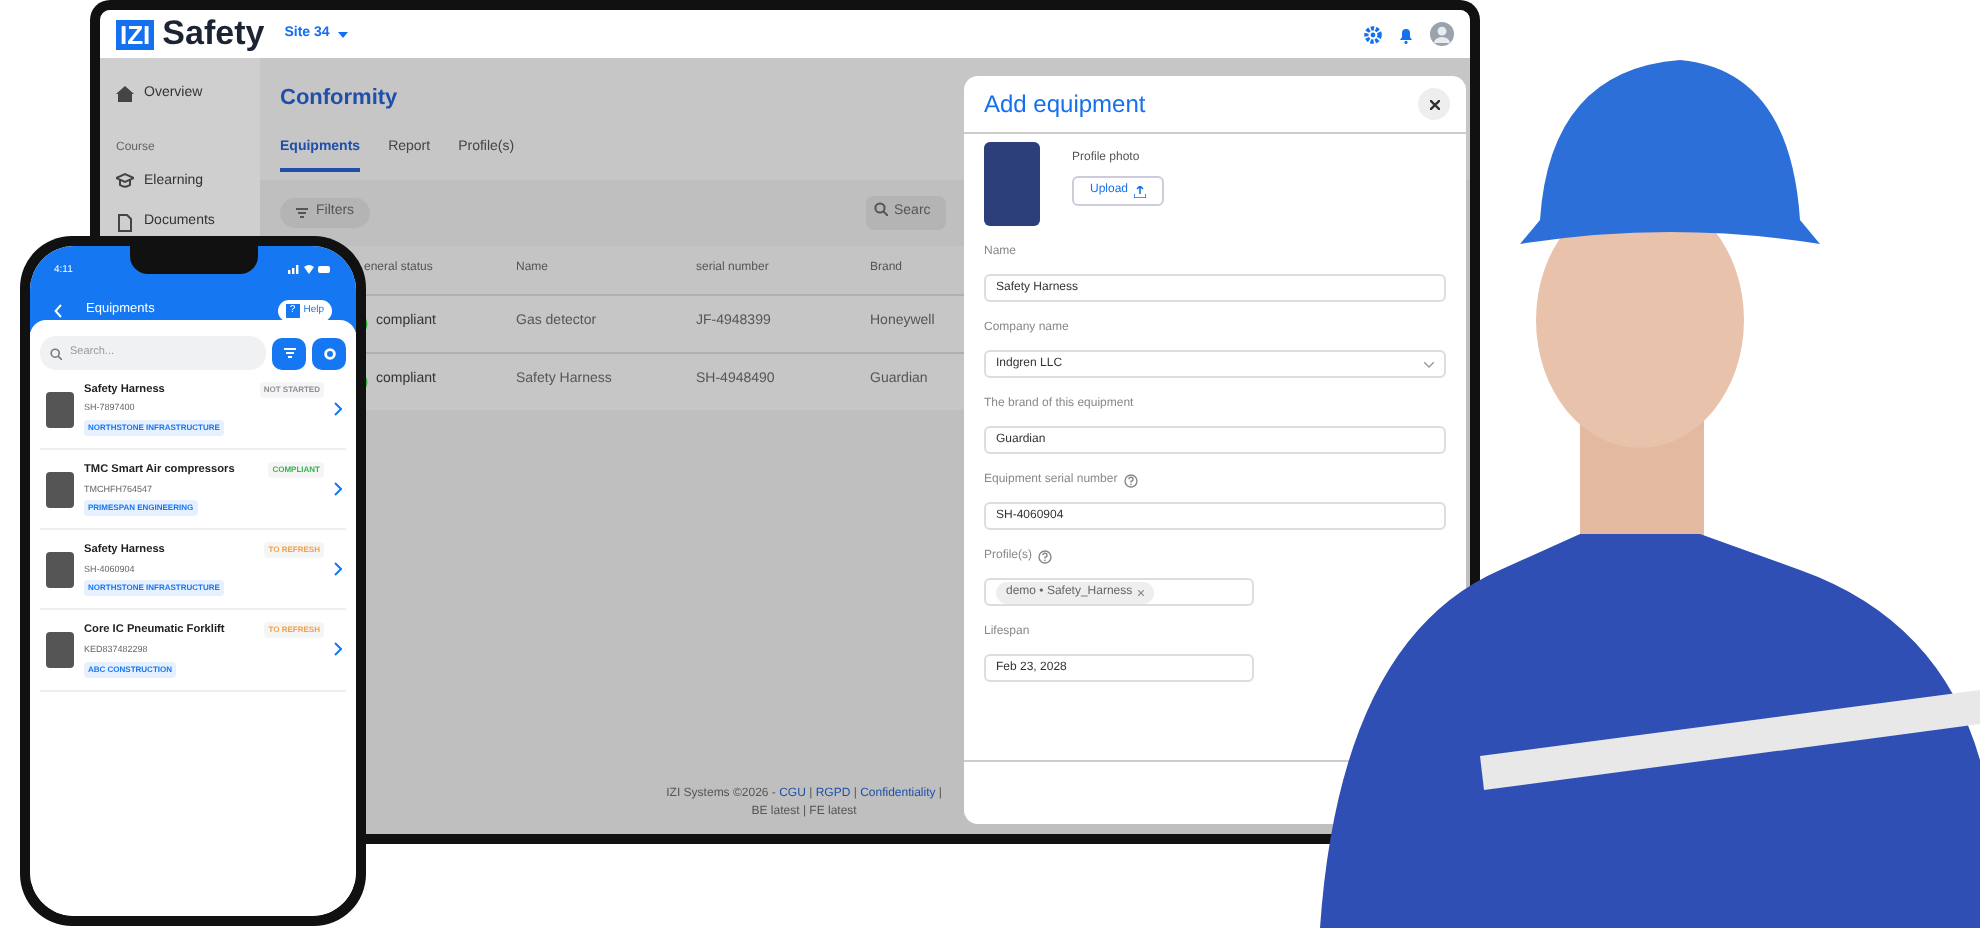 This screenshot has height=928, width=1980. What do you see at coordinates (1442, 34) in the screenshot?
I see `avatar-icon` at bounding box center [1442, 34].